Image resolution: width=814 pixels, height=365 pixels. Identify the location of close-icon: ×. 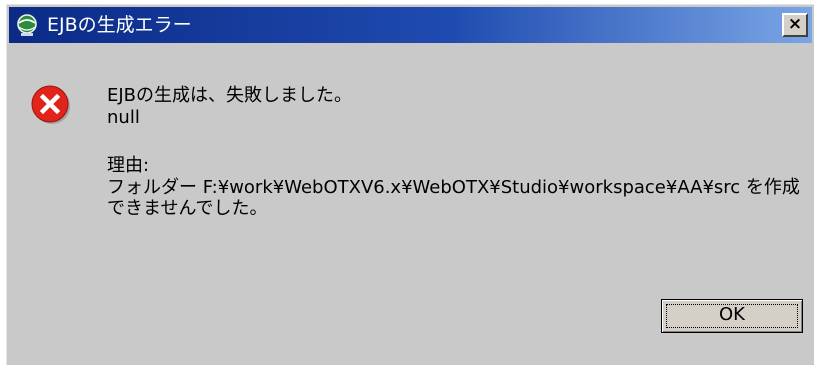
(795, 24).